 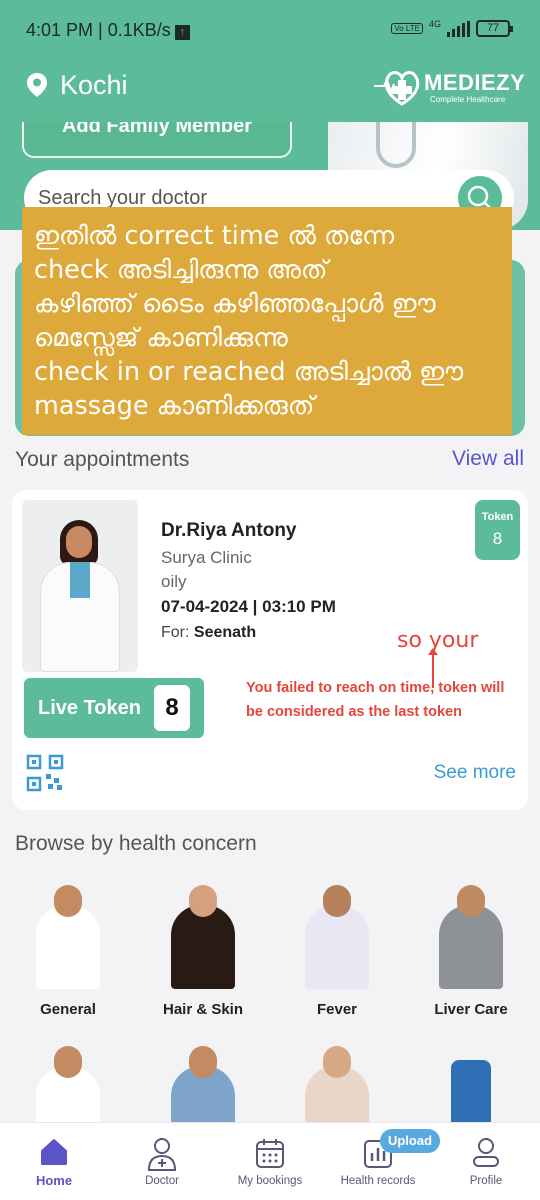 What do you see at coordinates (108, 30) in the screenshot?
I see `status-time: 4:01 PM | 0.1KB/s ↑` at bounding box center [108, 30].